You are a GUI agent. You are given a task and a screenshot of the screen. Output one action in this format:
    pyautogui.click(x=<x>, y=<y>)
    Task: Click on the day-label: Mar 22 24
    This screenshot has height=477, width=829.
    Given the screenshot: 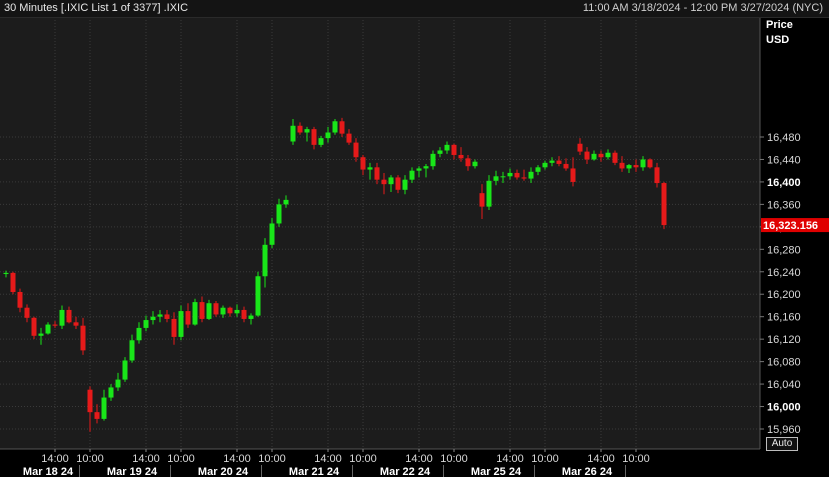 What is the action you would take?
    pyautogui.click(x=405, y=471)
    